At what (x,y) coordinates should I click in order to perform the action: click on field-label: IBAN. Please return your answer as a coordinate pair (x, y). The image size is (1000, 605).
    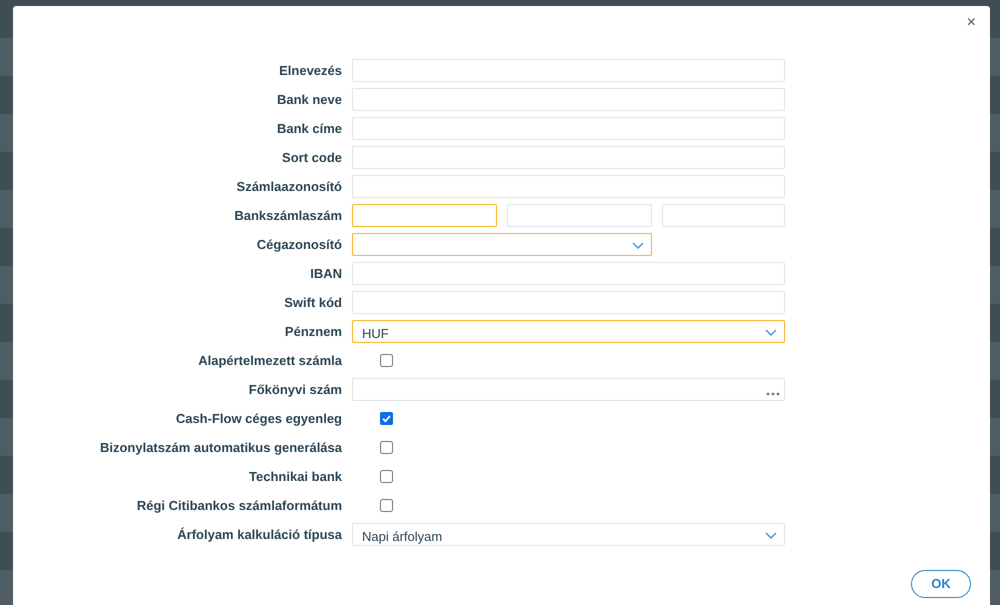
    Looking at the image, I should click on (325, 273).